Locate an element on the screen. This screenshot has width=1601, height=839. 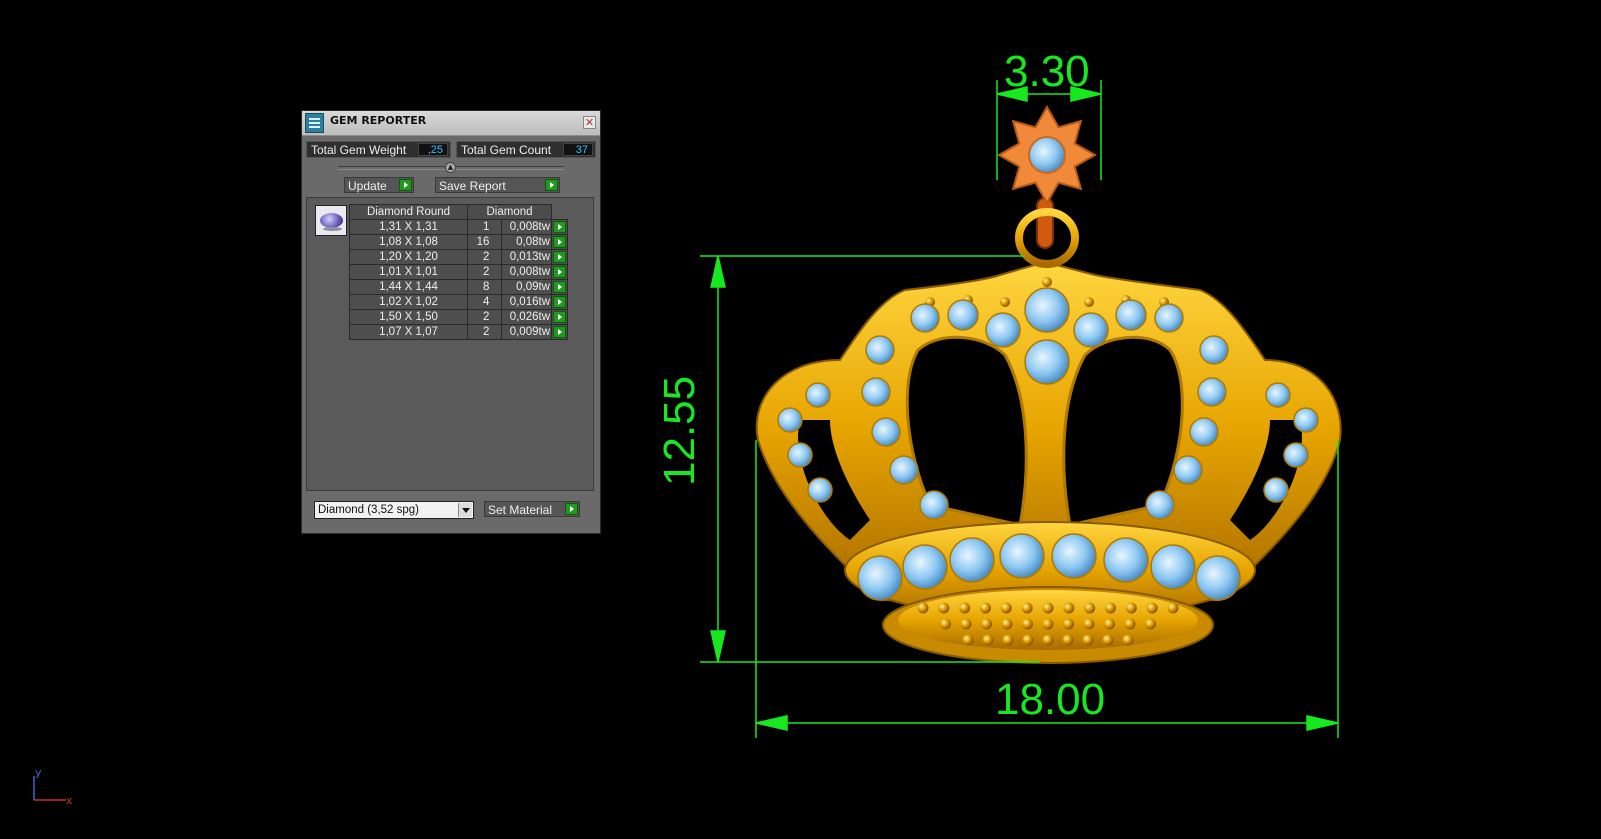
collapse-grip-icon: ▲ is located at coordinates (450, 167).